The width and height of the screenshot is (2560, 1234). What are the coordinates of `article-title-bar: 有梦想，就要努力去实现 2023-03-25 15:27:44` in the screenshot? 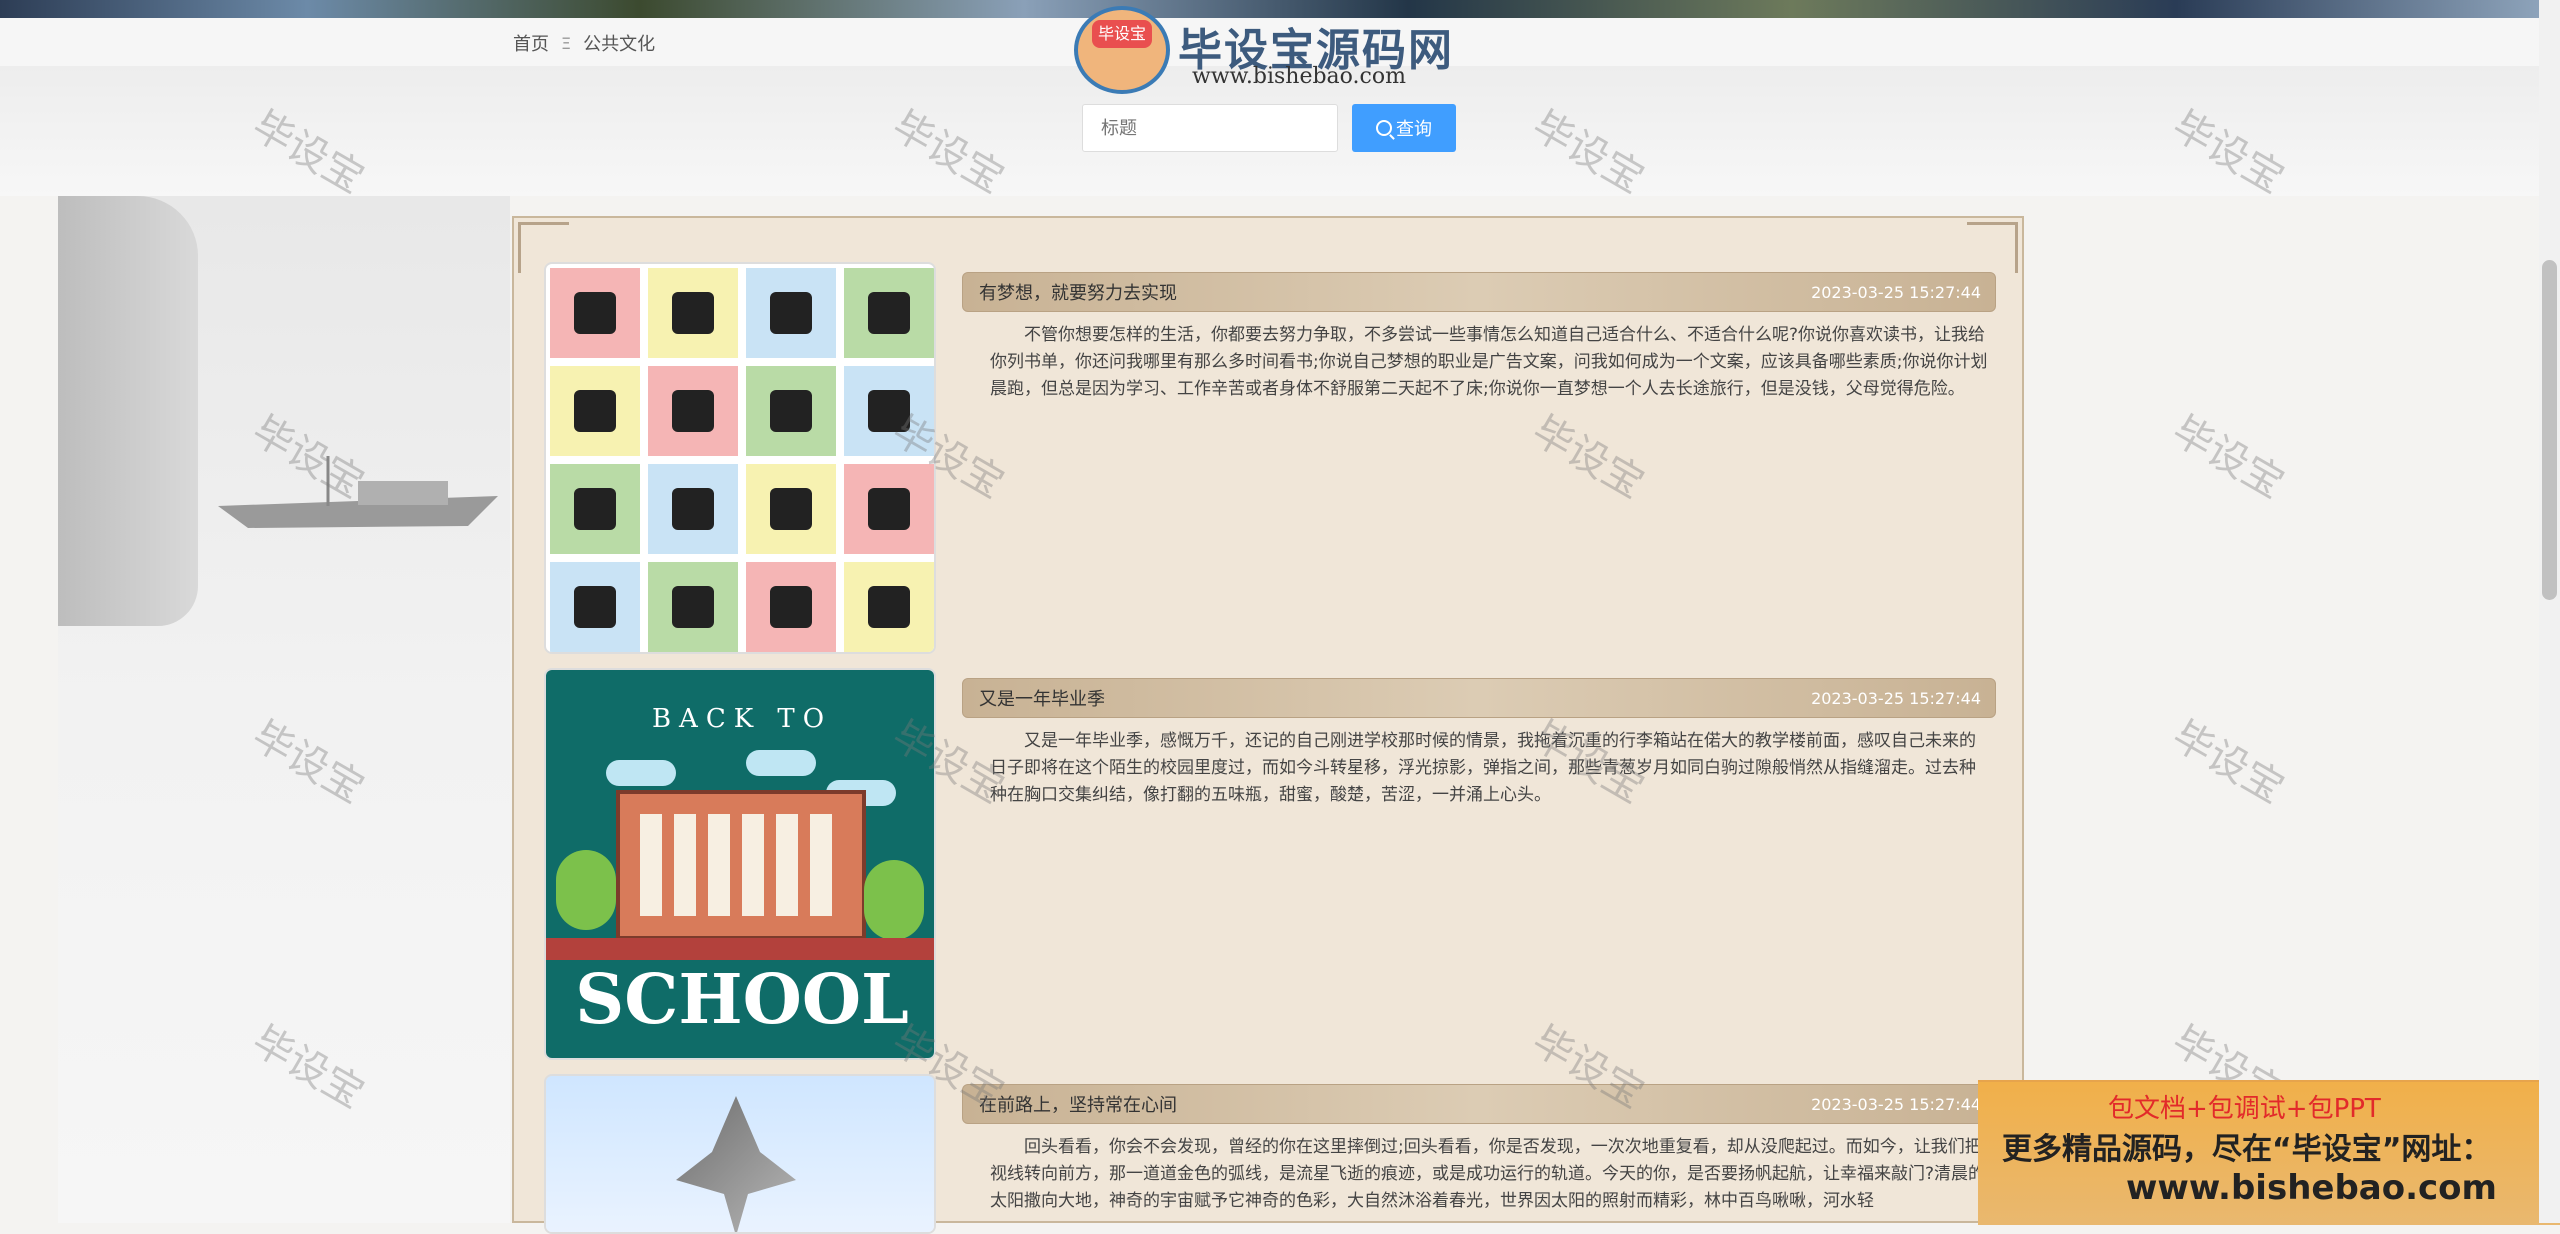 It's located at (1479, 292).